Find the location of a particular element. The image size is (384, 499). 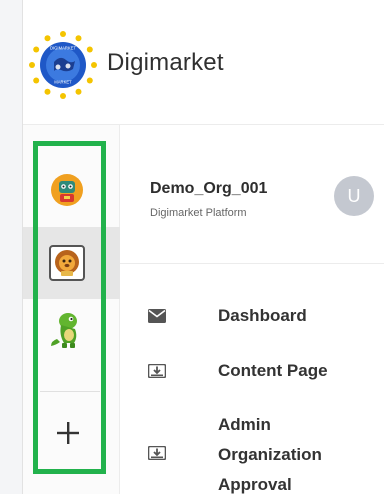

organization-name: Demo_Org_001 is located at coordinates (209, 188).